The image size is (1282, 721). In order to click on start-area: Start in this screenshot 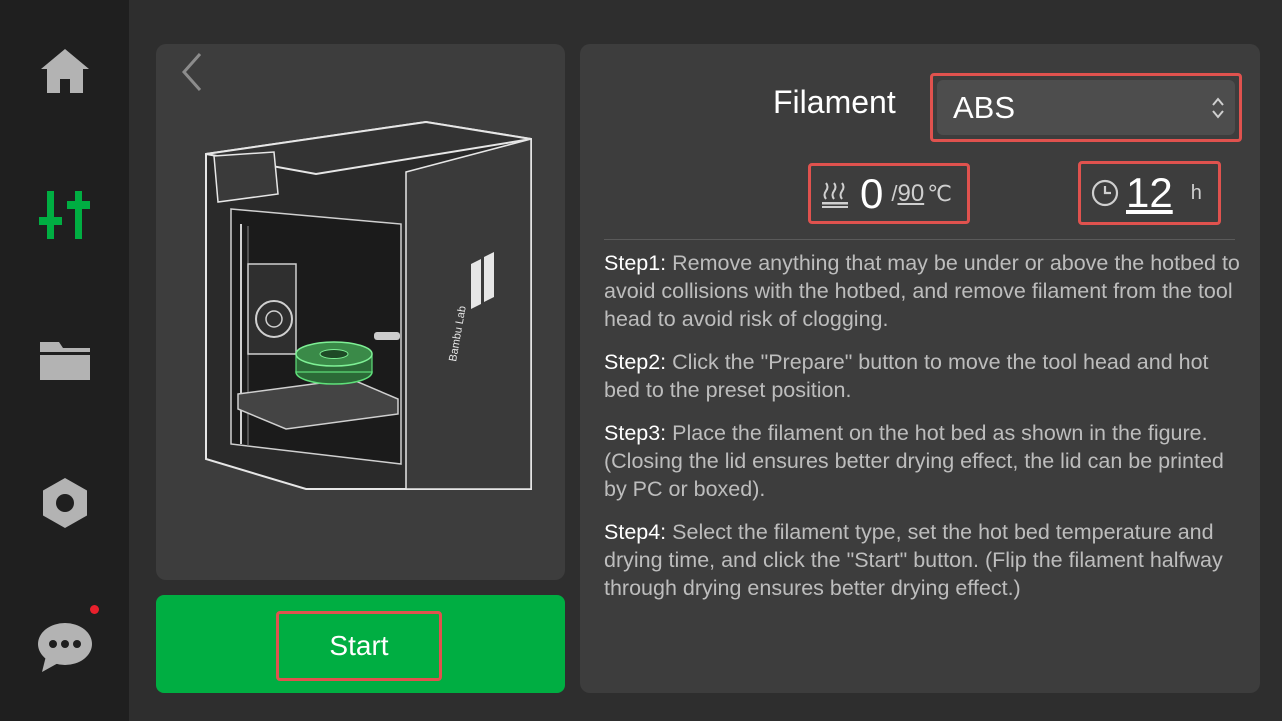, I will do `click(360, 644)`.